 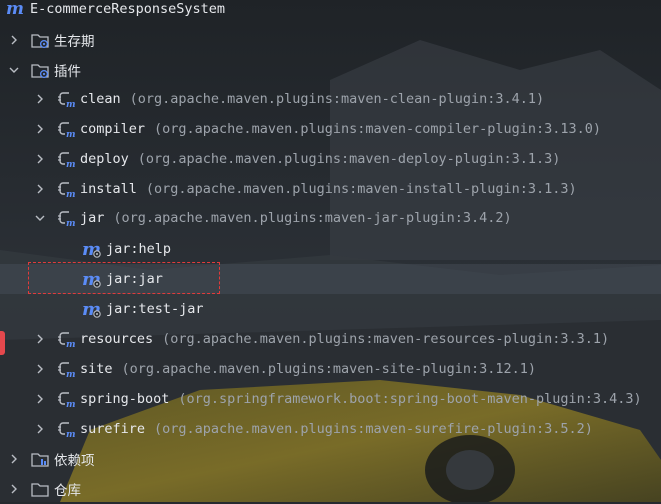 I want to click on plugin-name: site, so click(x=96, y=369).